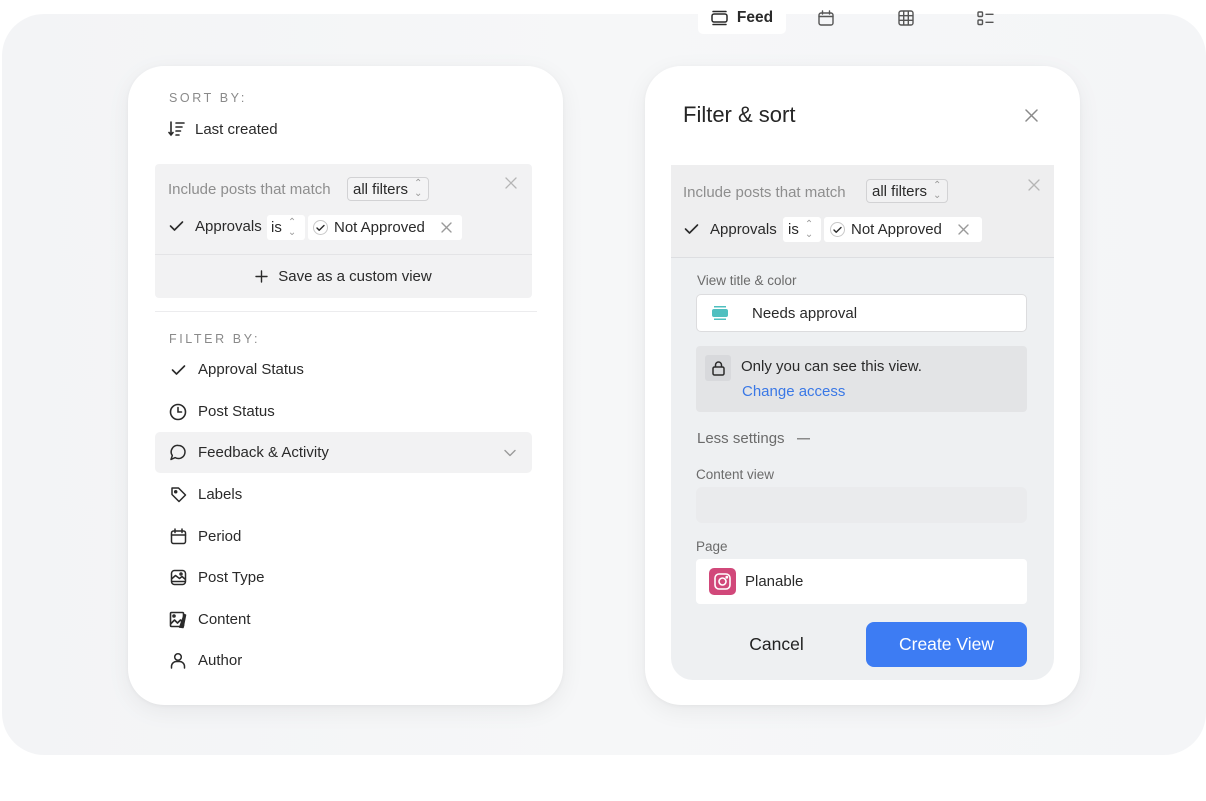 This screenshot has height=801, width=1206. Describe the element at coordinates (343, 577) in the screenshot. I see `filter-item-post-type: Post Type` at that location.